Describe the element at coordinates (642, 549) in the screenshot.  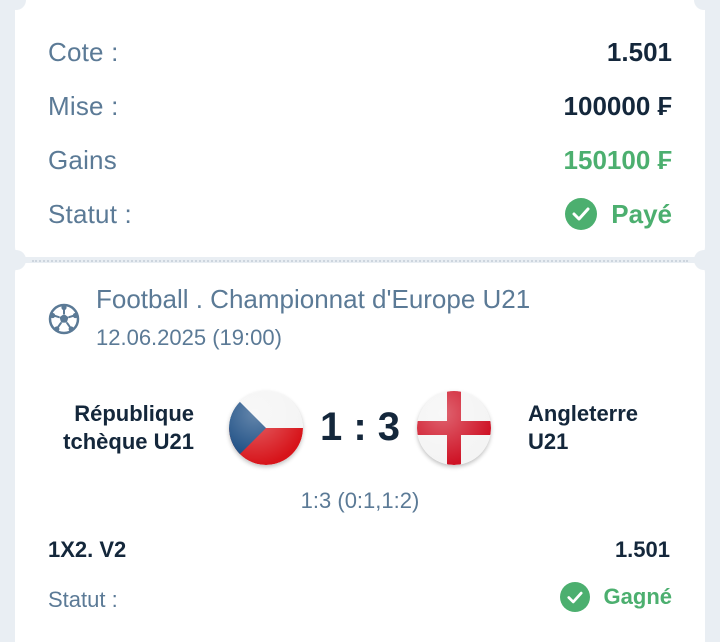
I see `bet-odds: 1.501` at that location.